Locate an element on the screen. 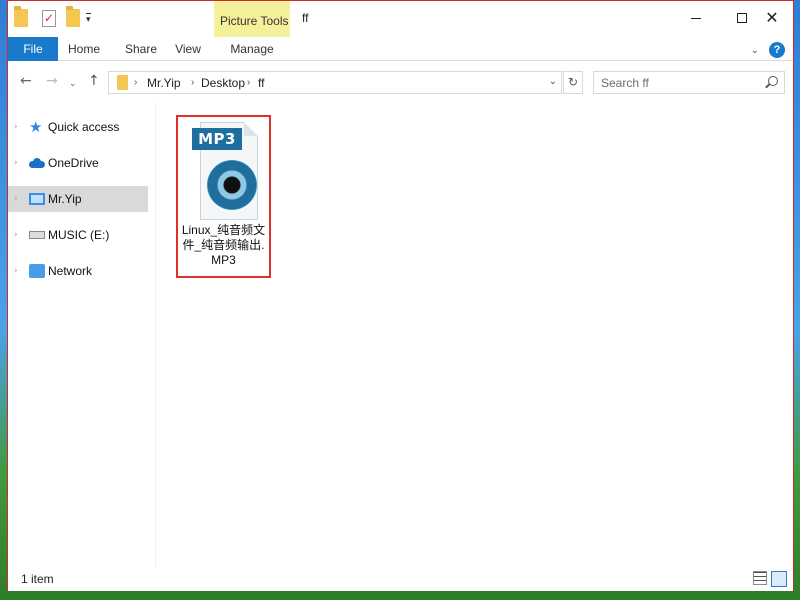 Image resolution: width=800 pixels, height=600 pixels. refresh-icon: ↻ is located at coordinates (573, 82).